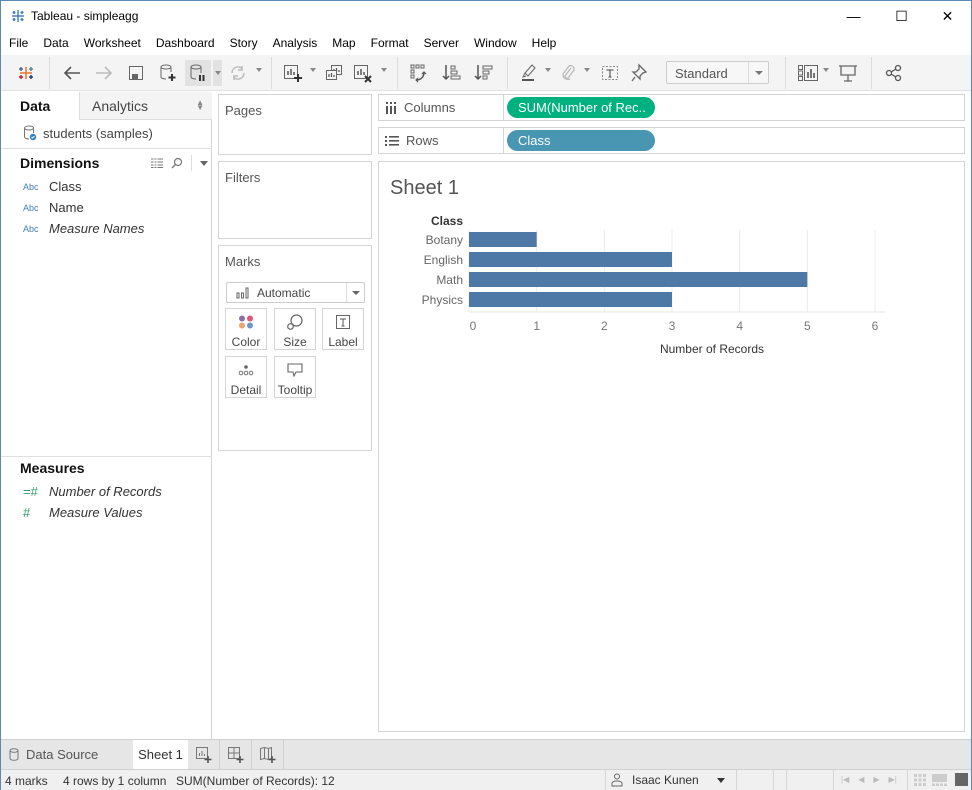 This screenshot has width=972, height=790. I want to click on last-sheet-icon: ▶|, so click(893, 779).